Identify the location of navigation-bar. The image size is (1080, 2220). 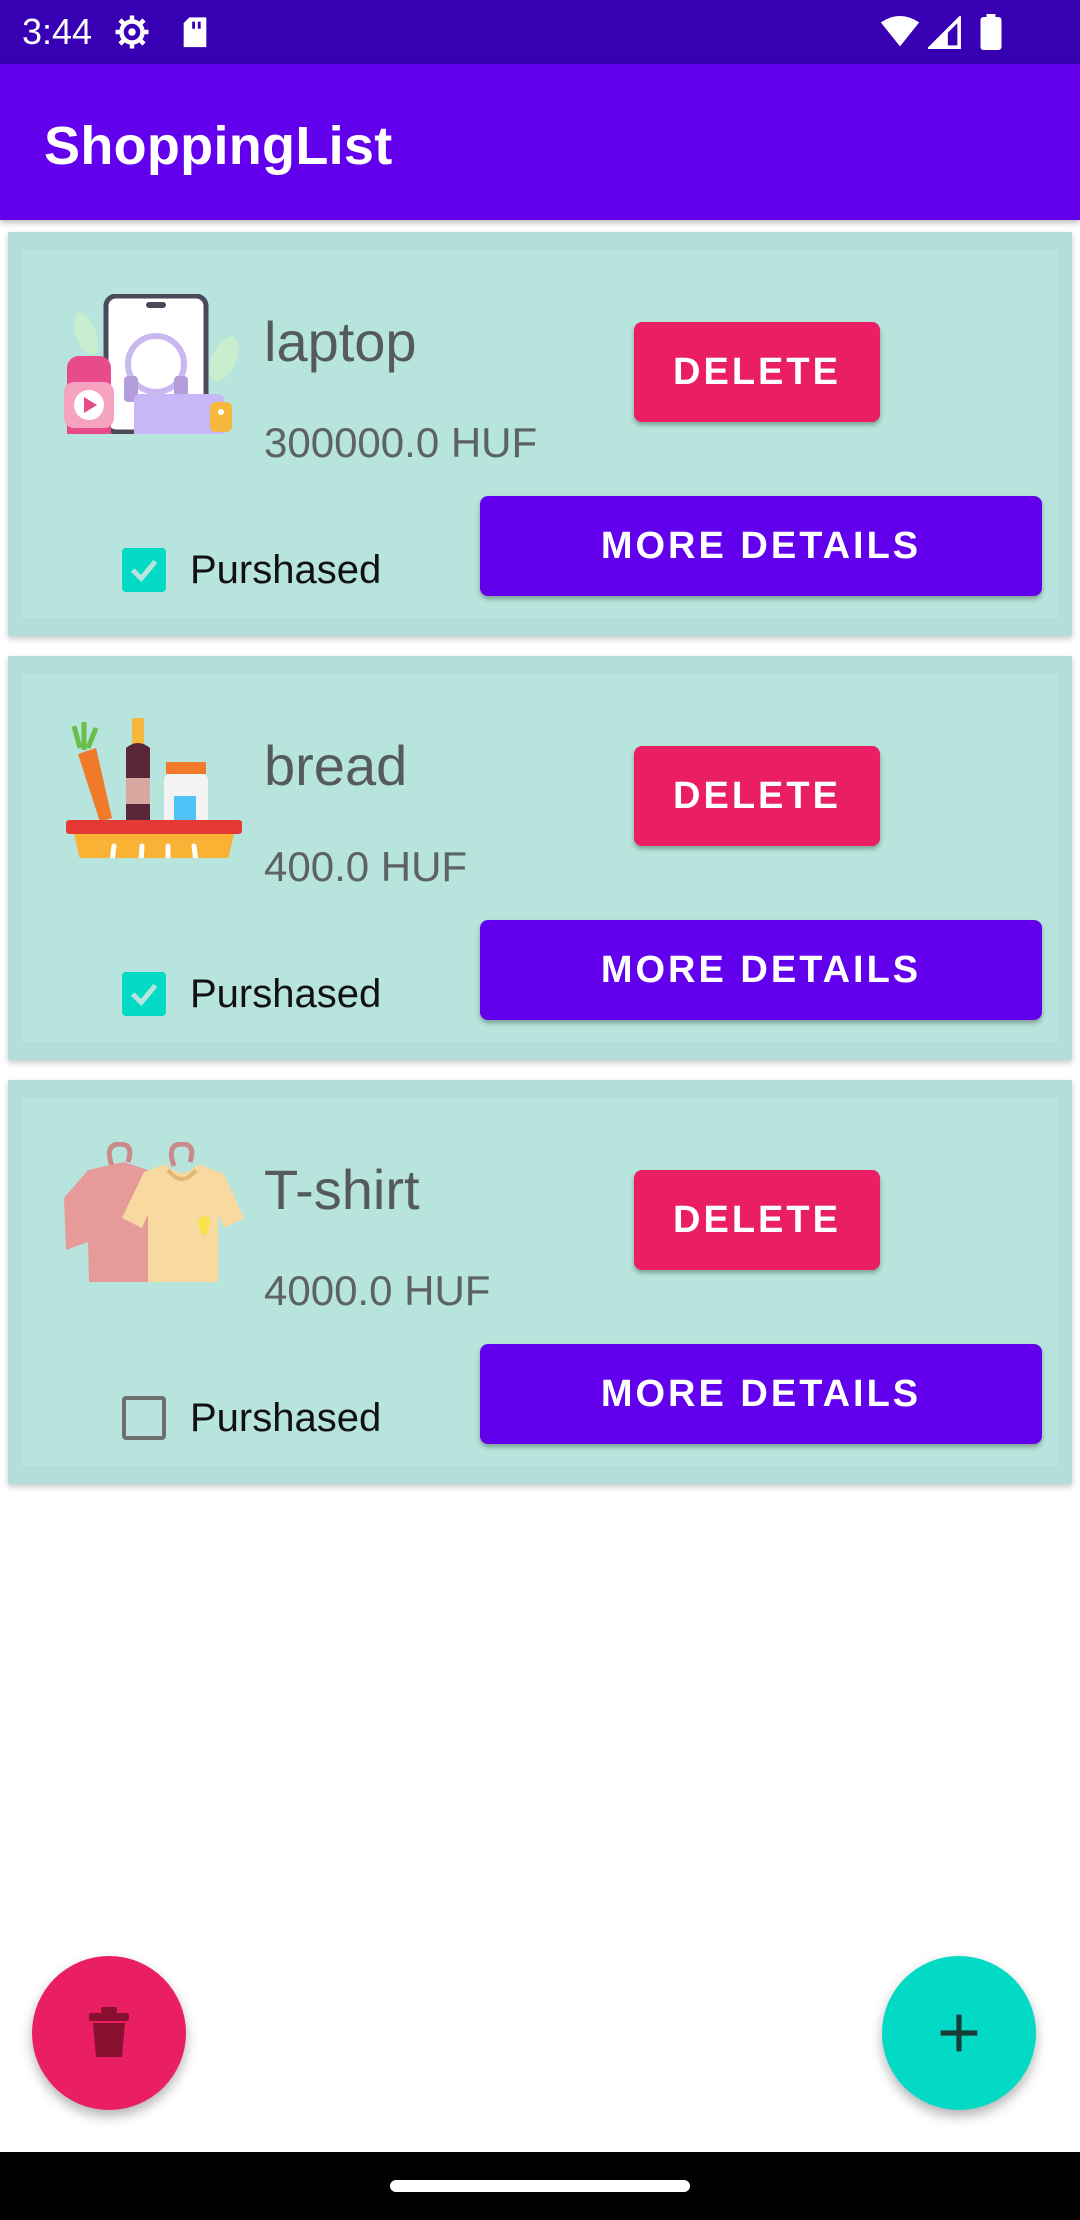
(540, 2186).